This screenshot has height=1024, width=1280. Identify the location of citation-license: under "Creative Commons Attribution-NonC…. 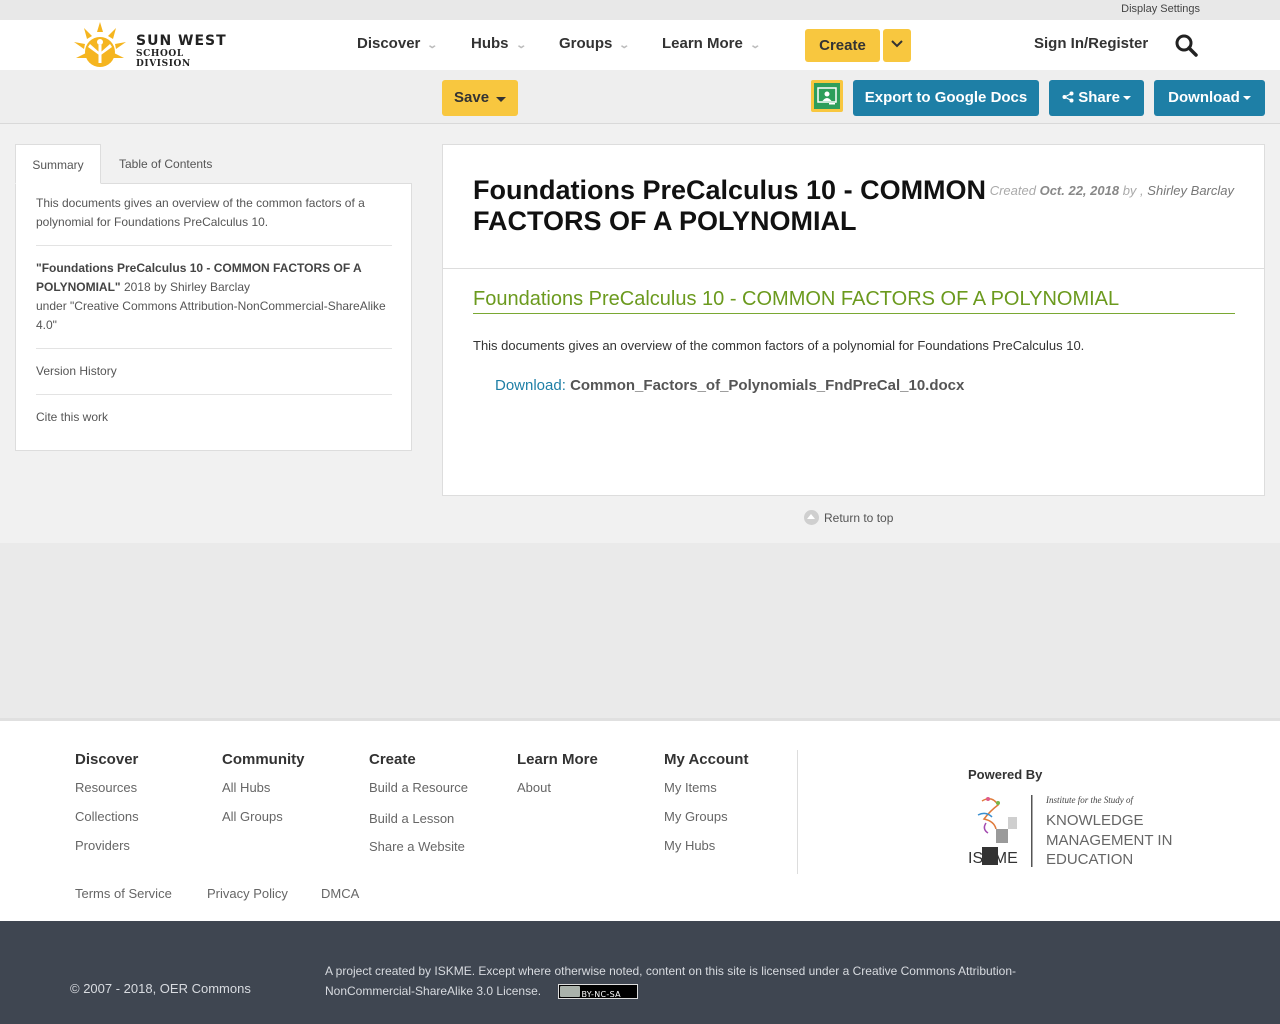
(211, 315).